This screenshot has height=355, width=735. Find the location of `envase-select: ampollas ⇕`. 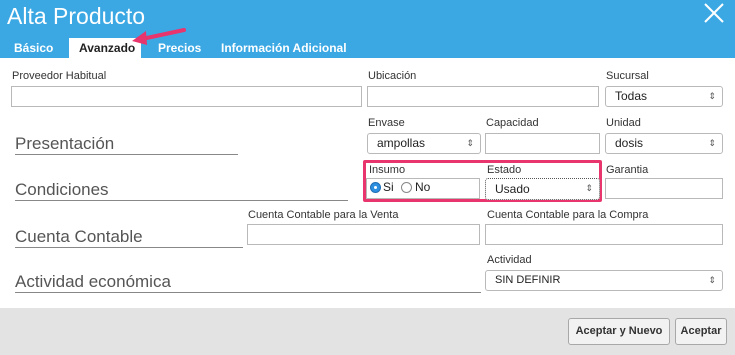

envase-select: ampollas ⇕ is located at coordinates (424, 143).